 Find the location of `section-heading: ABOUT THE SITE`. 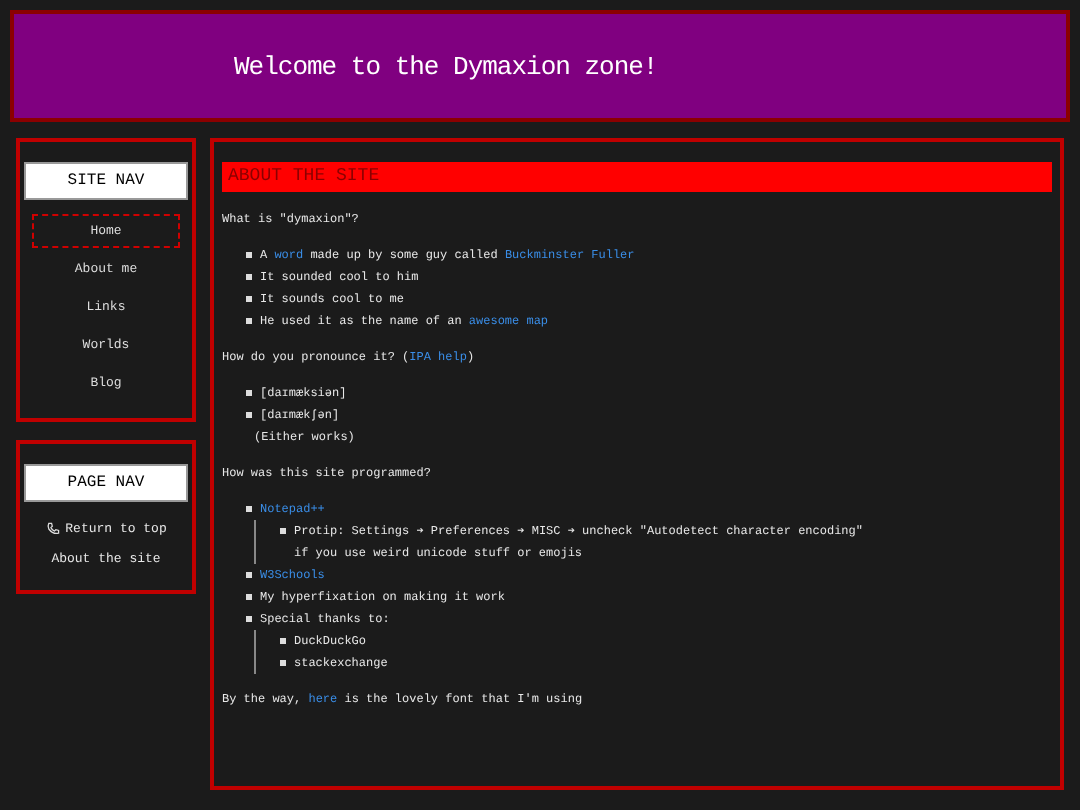

section-heading: ABOUT THE SITE is located at coordinates (637, 177).